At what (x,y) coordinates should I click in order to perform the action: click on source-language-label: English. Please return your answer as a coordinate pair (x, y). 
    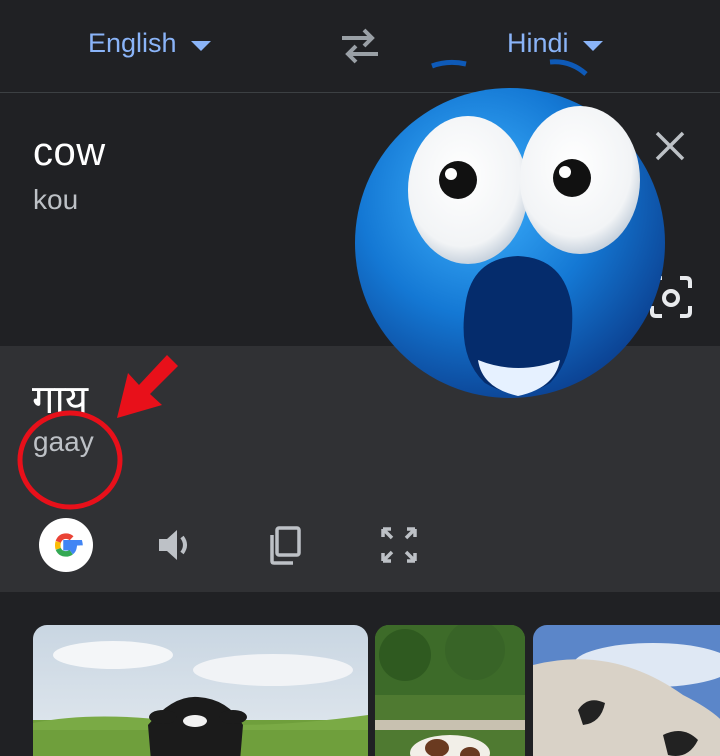
    Looking at the image, I should click on (132, 43).